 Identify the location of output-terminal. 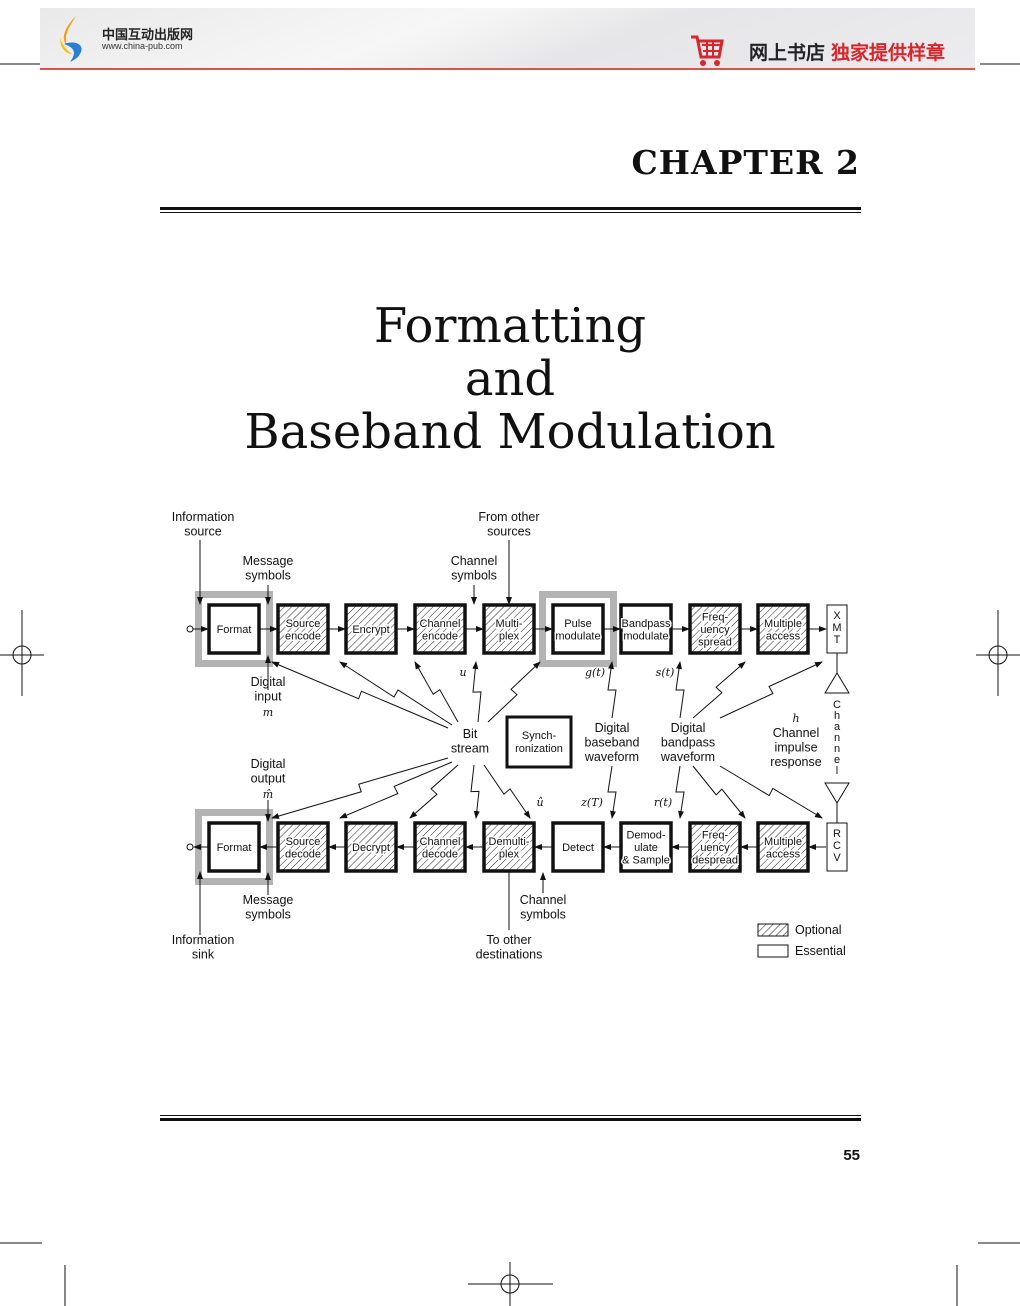
(190, 847).